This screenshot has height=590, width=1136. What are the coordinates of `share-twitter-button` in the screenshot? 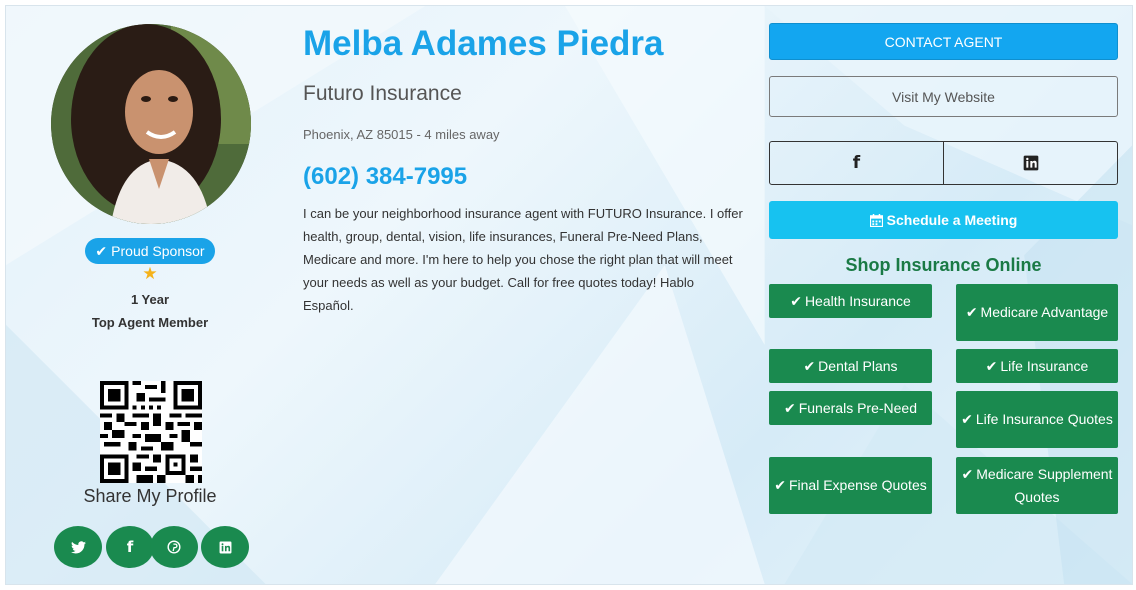 It's located at (78, 547).